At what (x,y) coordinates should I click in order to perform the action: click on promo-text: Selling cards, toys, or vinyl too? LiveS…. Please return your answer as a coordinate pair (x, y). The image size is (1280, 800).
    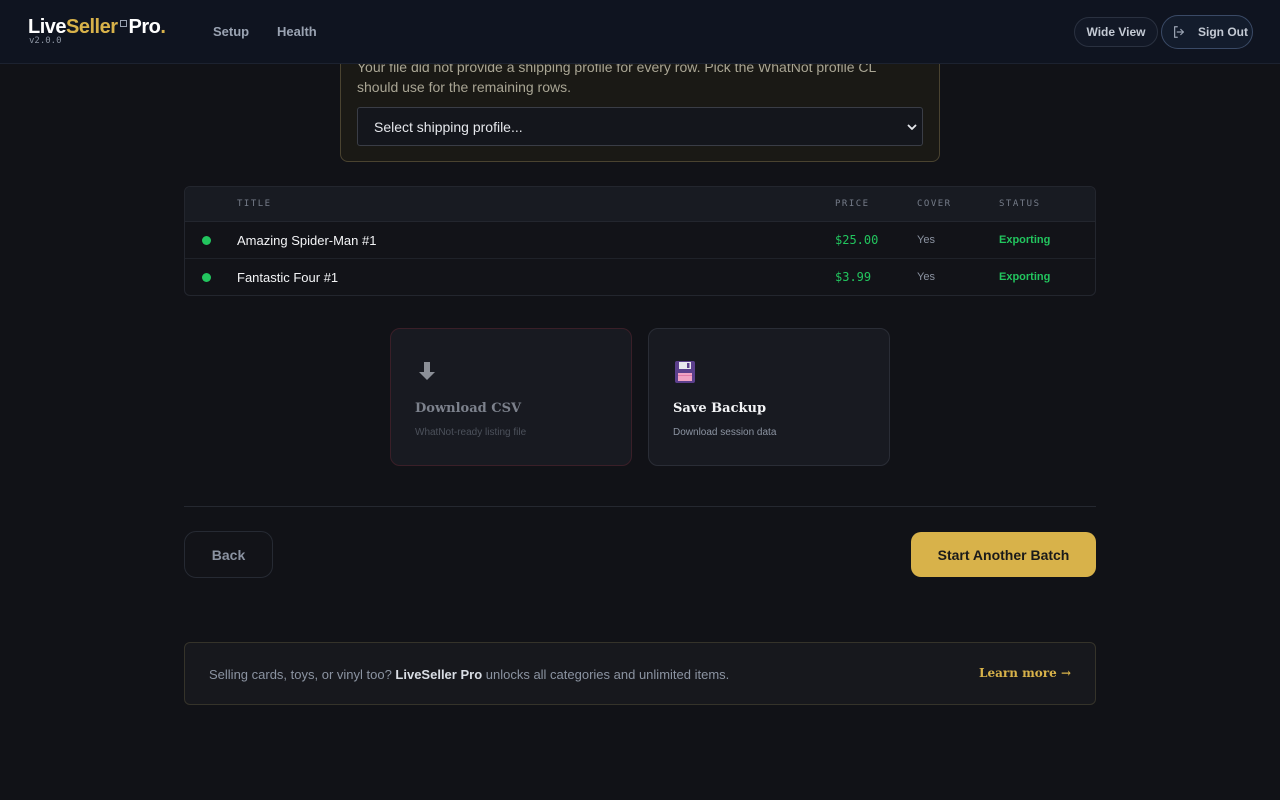
    Looking at the image, I should click on (469, 674).